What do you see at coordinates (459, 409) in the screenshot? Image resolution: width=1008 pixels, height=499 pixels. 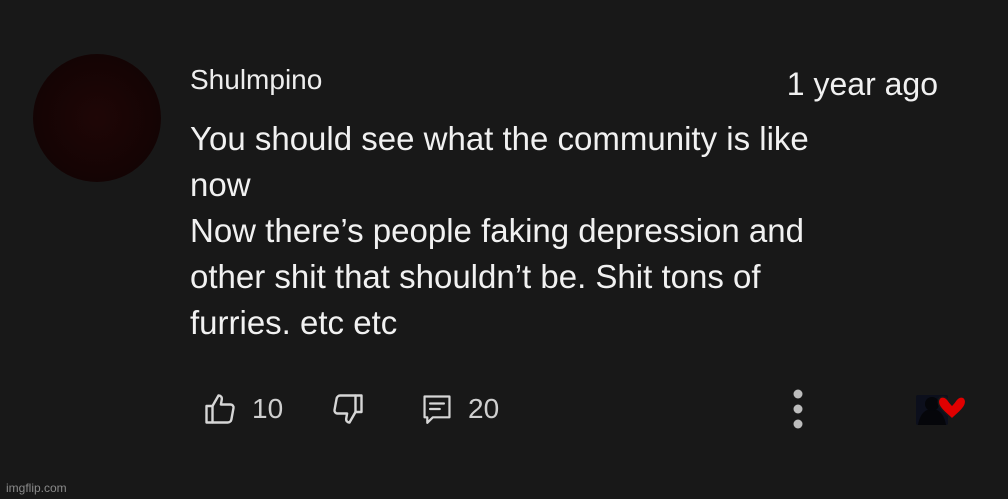 I see `reply-button: 20` at bounding box center [459, 409].